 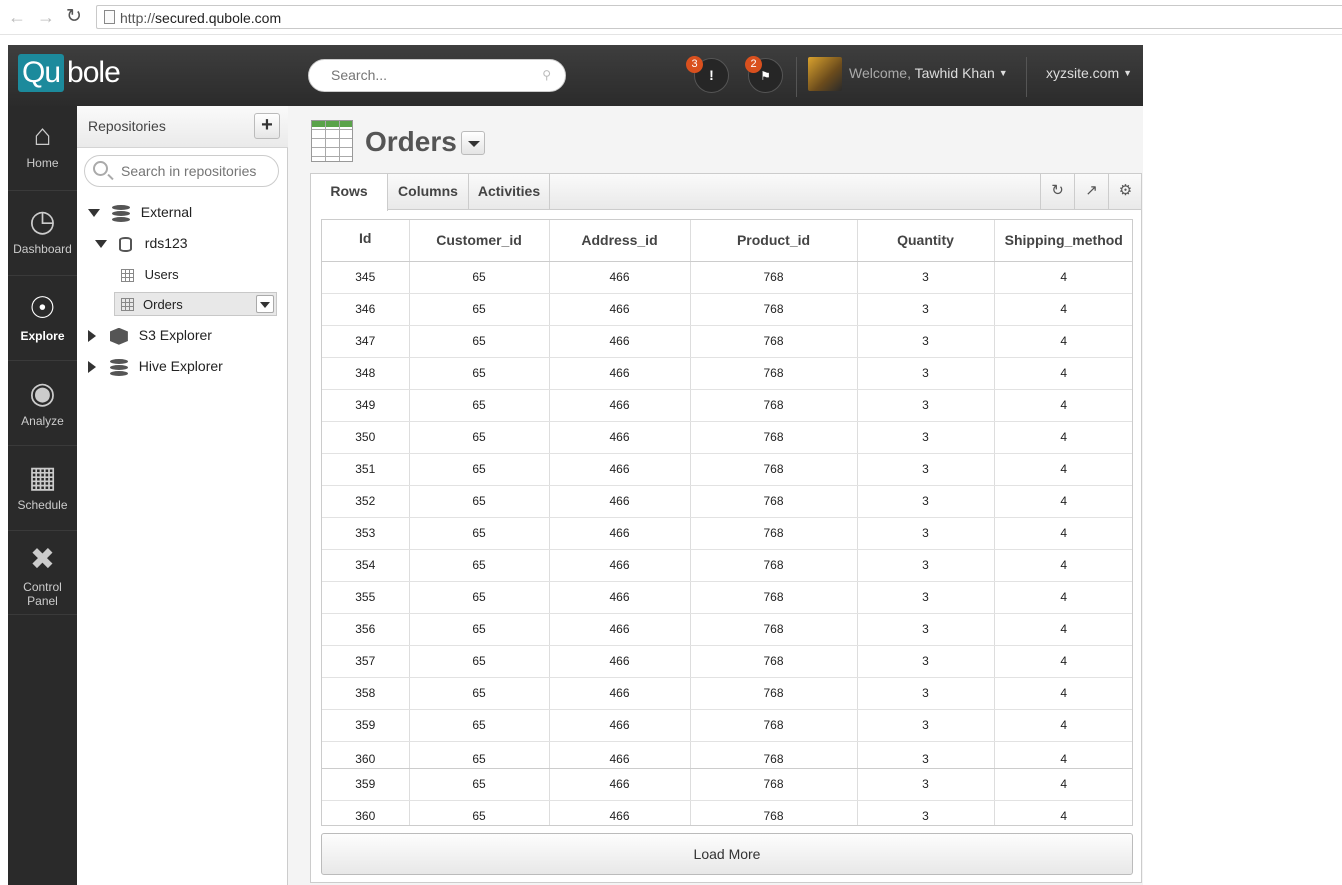 What do you see at coordinates (620, 405) in the screenshot?
I see `table-cell: 466` at bounding box center [620, 405].